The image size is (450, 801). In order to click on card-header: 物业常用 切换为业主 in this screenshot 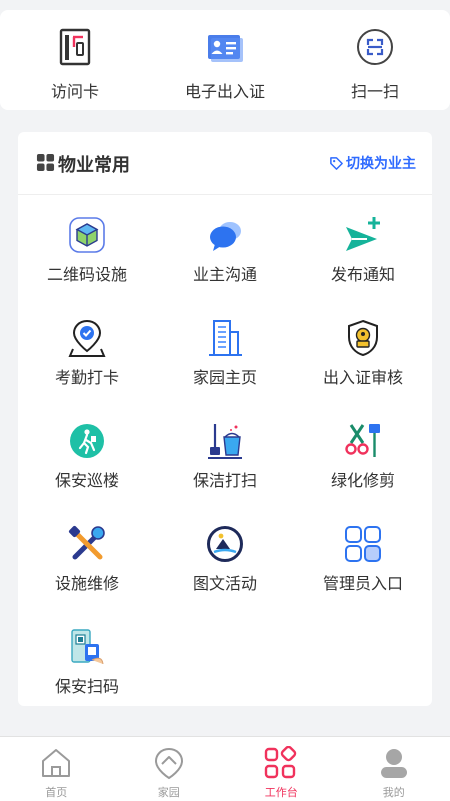, I will do `click(225, 163)`.